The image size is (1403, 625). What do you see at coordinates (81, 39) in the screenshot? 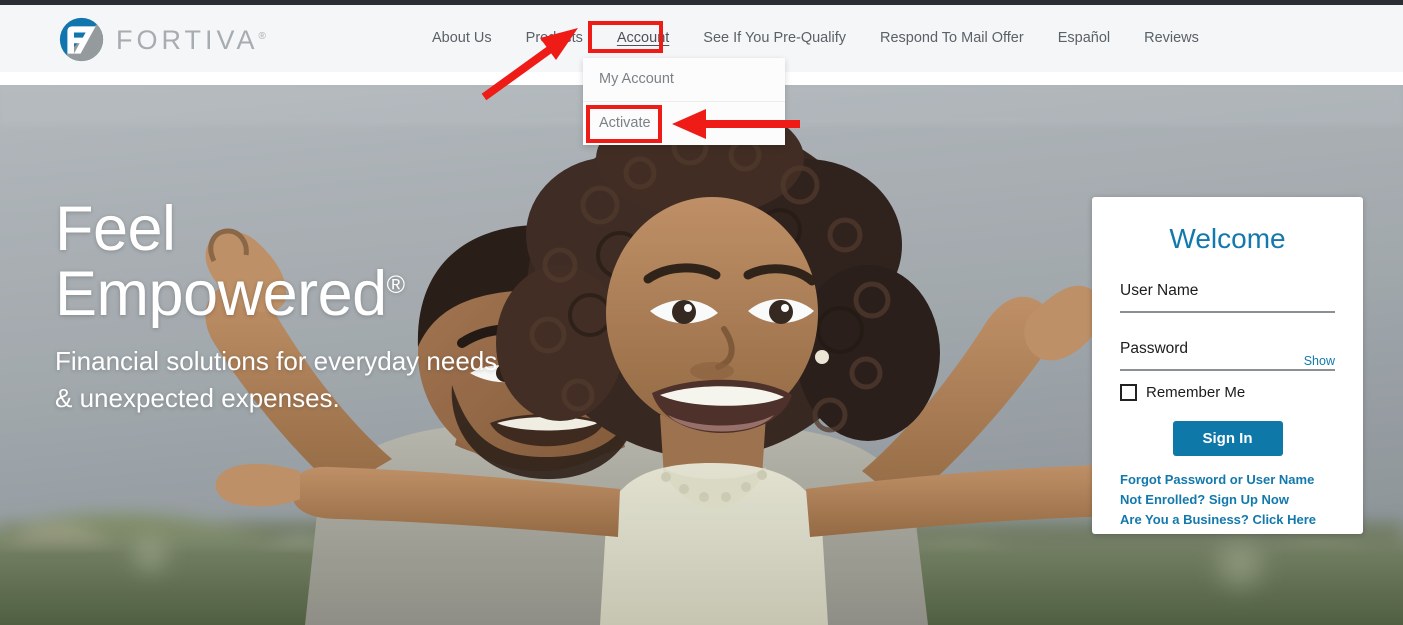
I see `fortiva-circle-f-logo-icon` at bounding box center [81, 39].